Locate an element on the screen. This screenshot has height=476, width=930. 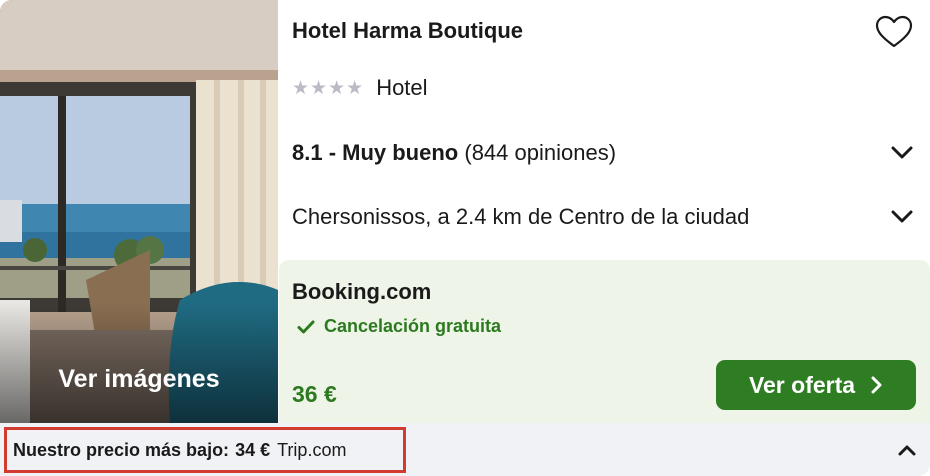
rating-text: 8.1 - Muy bueno (844 opiniones) is located at coordinates (454, 153).